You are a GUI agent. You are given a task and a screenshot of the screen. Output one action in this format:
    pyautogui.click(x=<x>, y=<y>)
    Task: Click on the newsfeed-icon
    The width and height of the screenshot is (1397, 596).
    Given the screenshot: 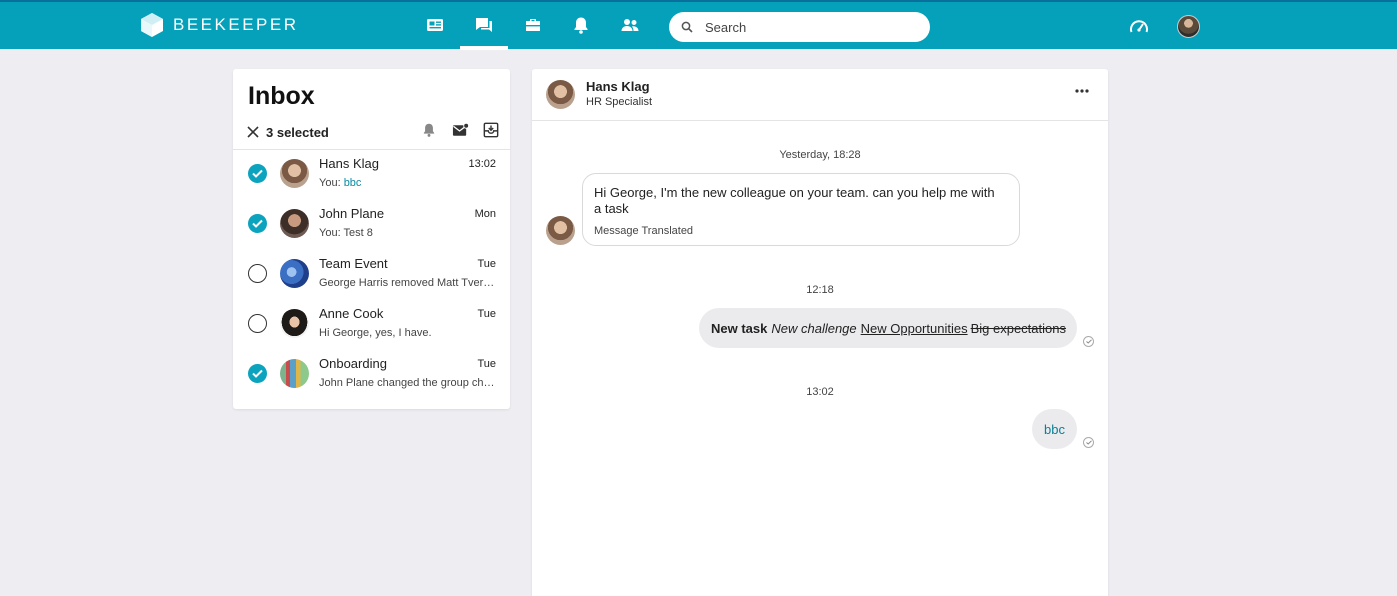 What is the action you would take?
    pyautogui.click(x=435, y=25)
    